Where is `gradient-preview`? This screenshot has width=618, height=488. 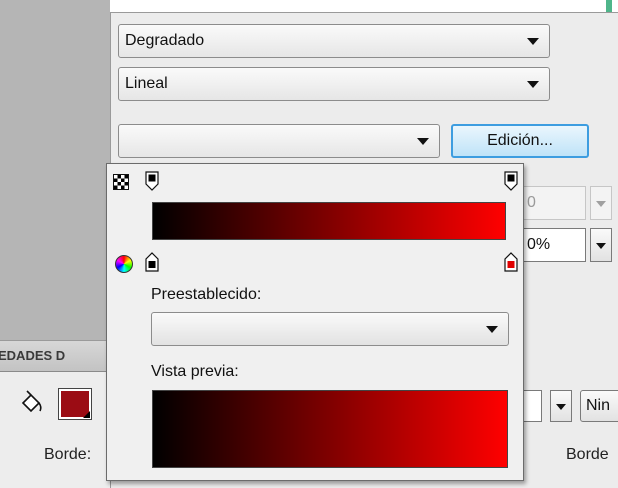 gradient-preview is located at coordinates (330, 429).